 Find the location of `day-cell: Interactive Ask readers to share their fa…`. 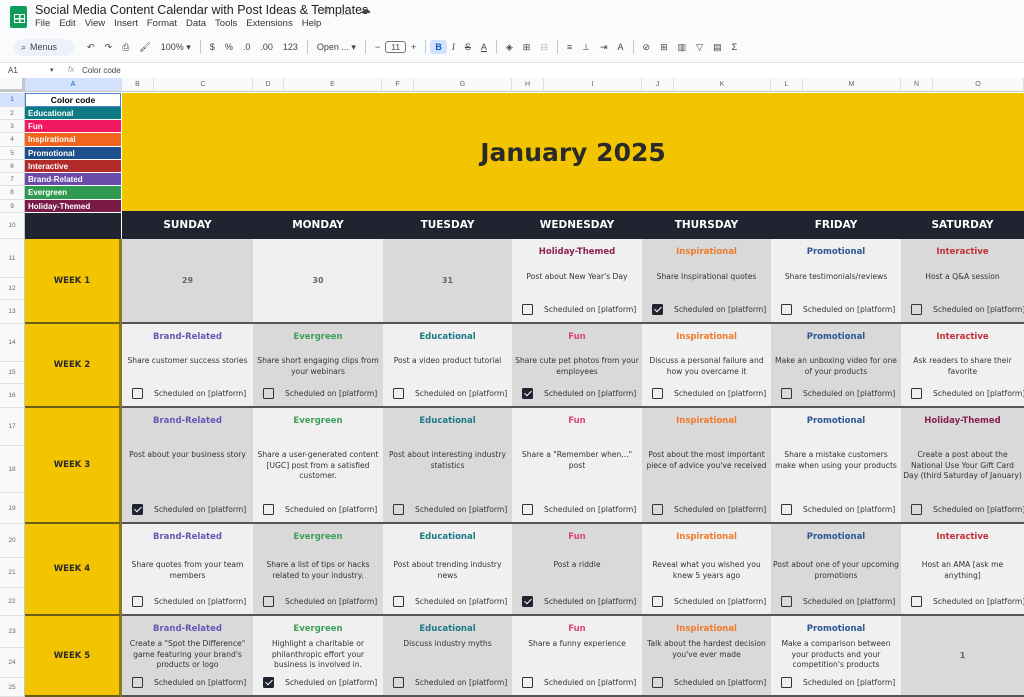

day-cell: Interactive Ask readers to share their fa… is located at coordinates (962, 366).